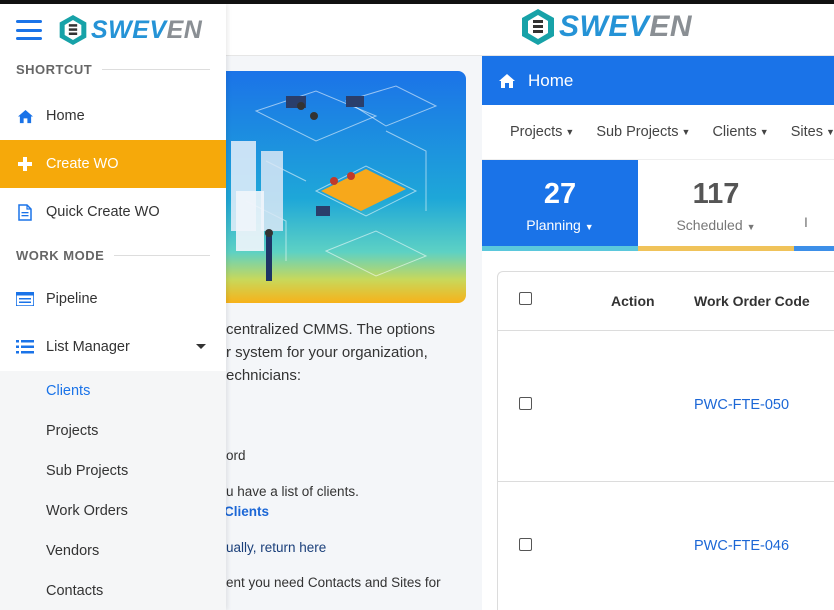  What do you see at coordinates (666, 301) in the screenshot?
I see `table-header: Action Work Order Code` at bounding box center [666, 301].